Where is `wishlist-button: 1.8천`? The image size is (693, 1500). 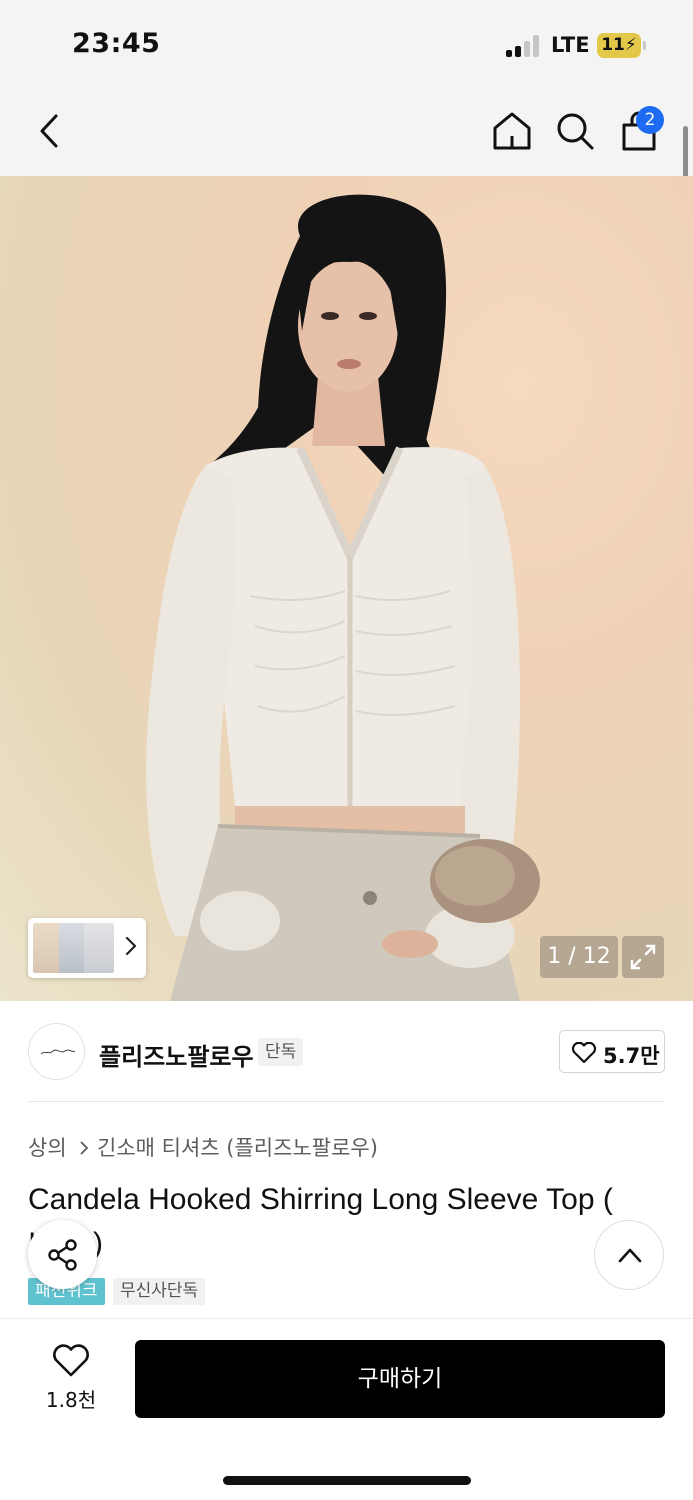
wishlist-button: 1.8천 is located at coordinates (71, 1379).